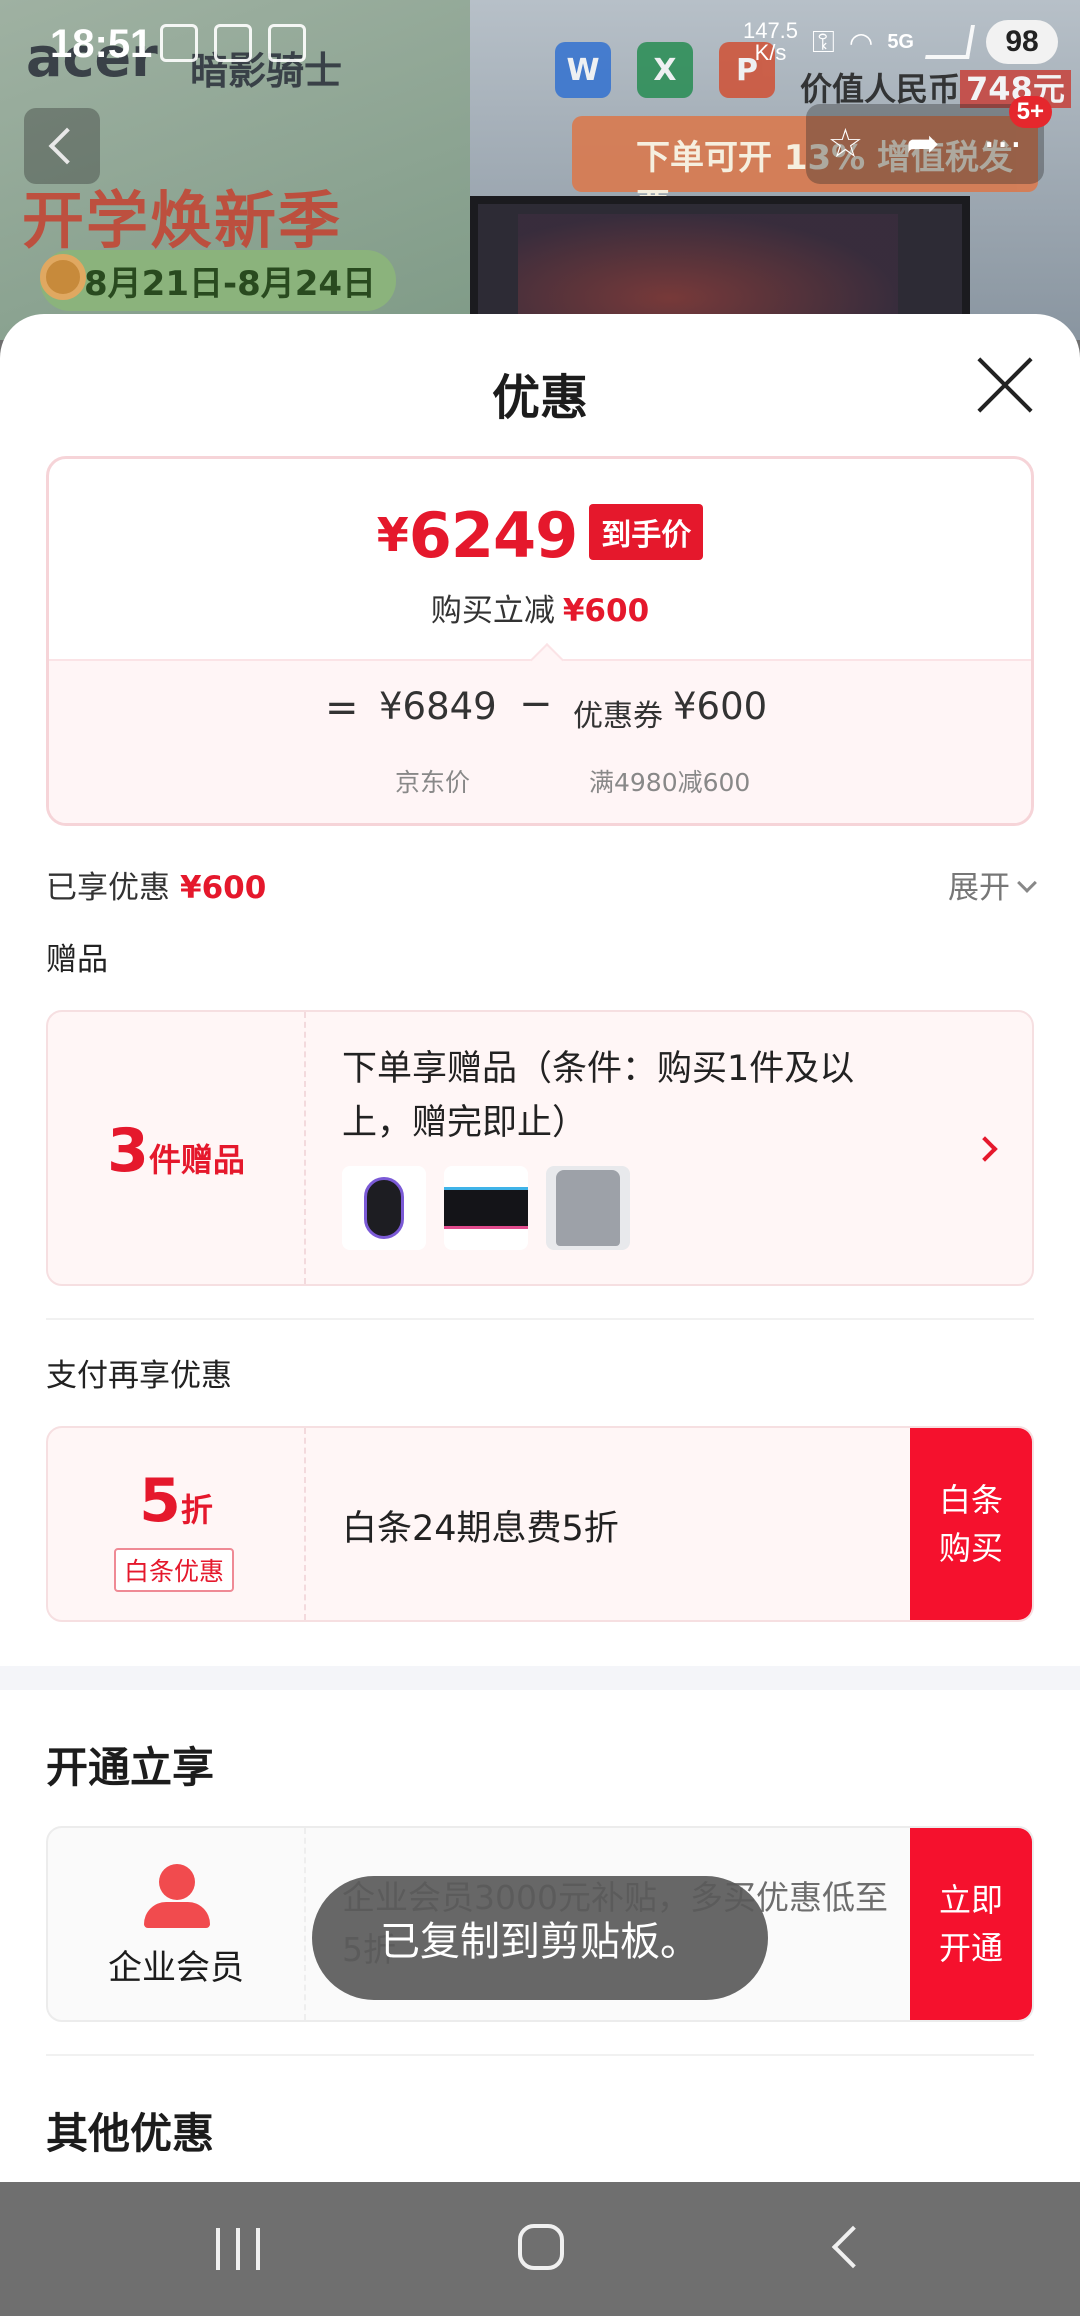 The image size is (1080, 2316). I want to click on wifi-icon: ◠, so click(861, 42).